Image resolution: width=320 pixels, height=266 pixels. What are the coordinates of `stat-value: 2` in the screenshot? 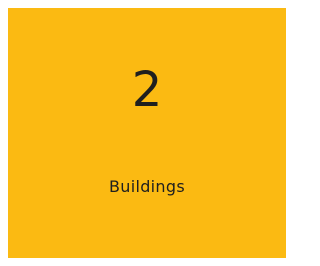 It's located at (147, 90).